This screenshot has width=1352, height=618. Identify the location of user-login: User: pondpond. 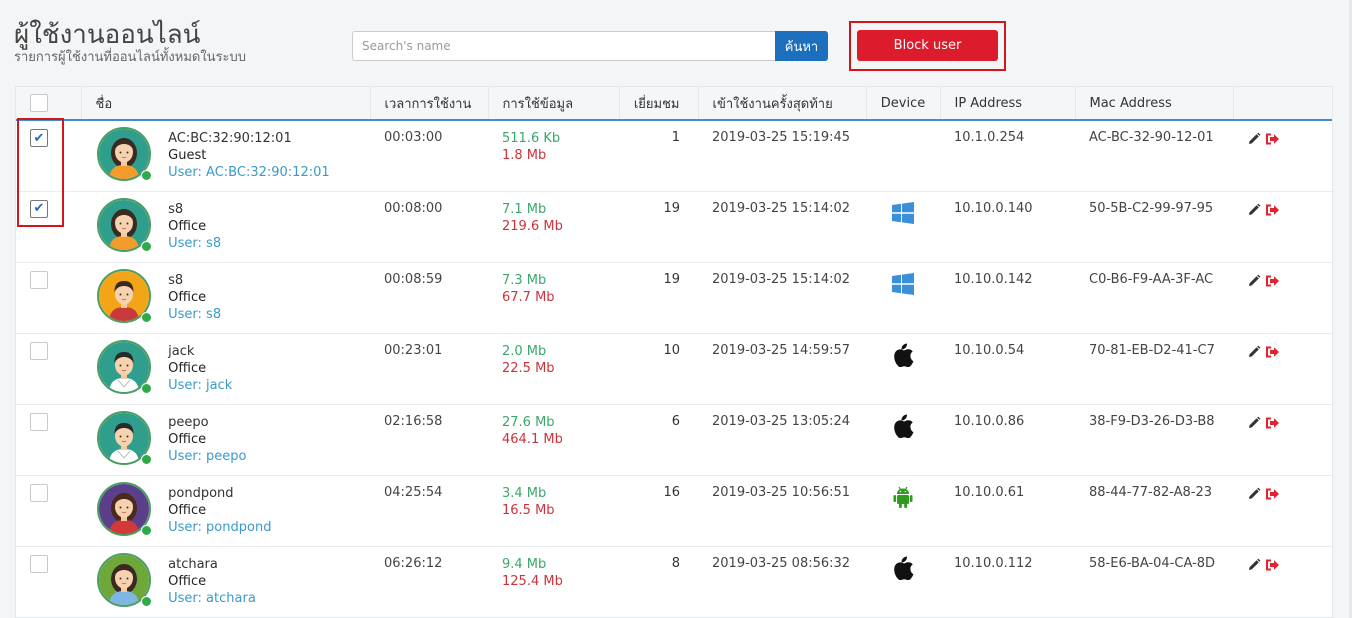
(219, 527).